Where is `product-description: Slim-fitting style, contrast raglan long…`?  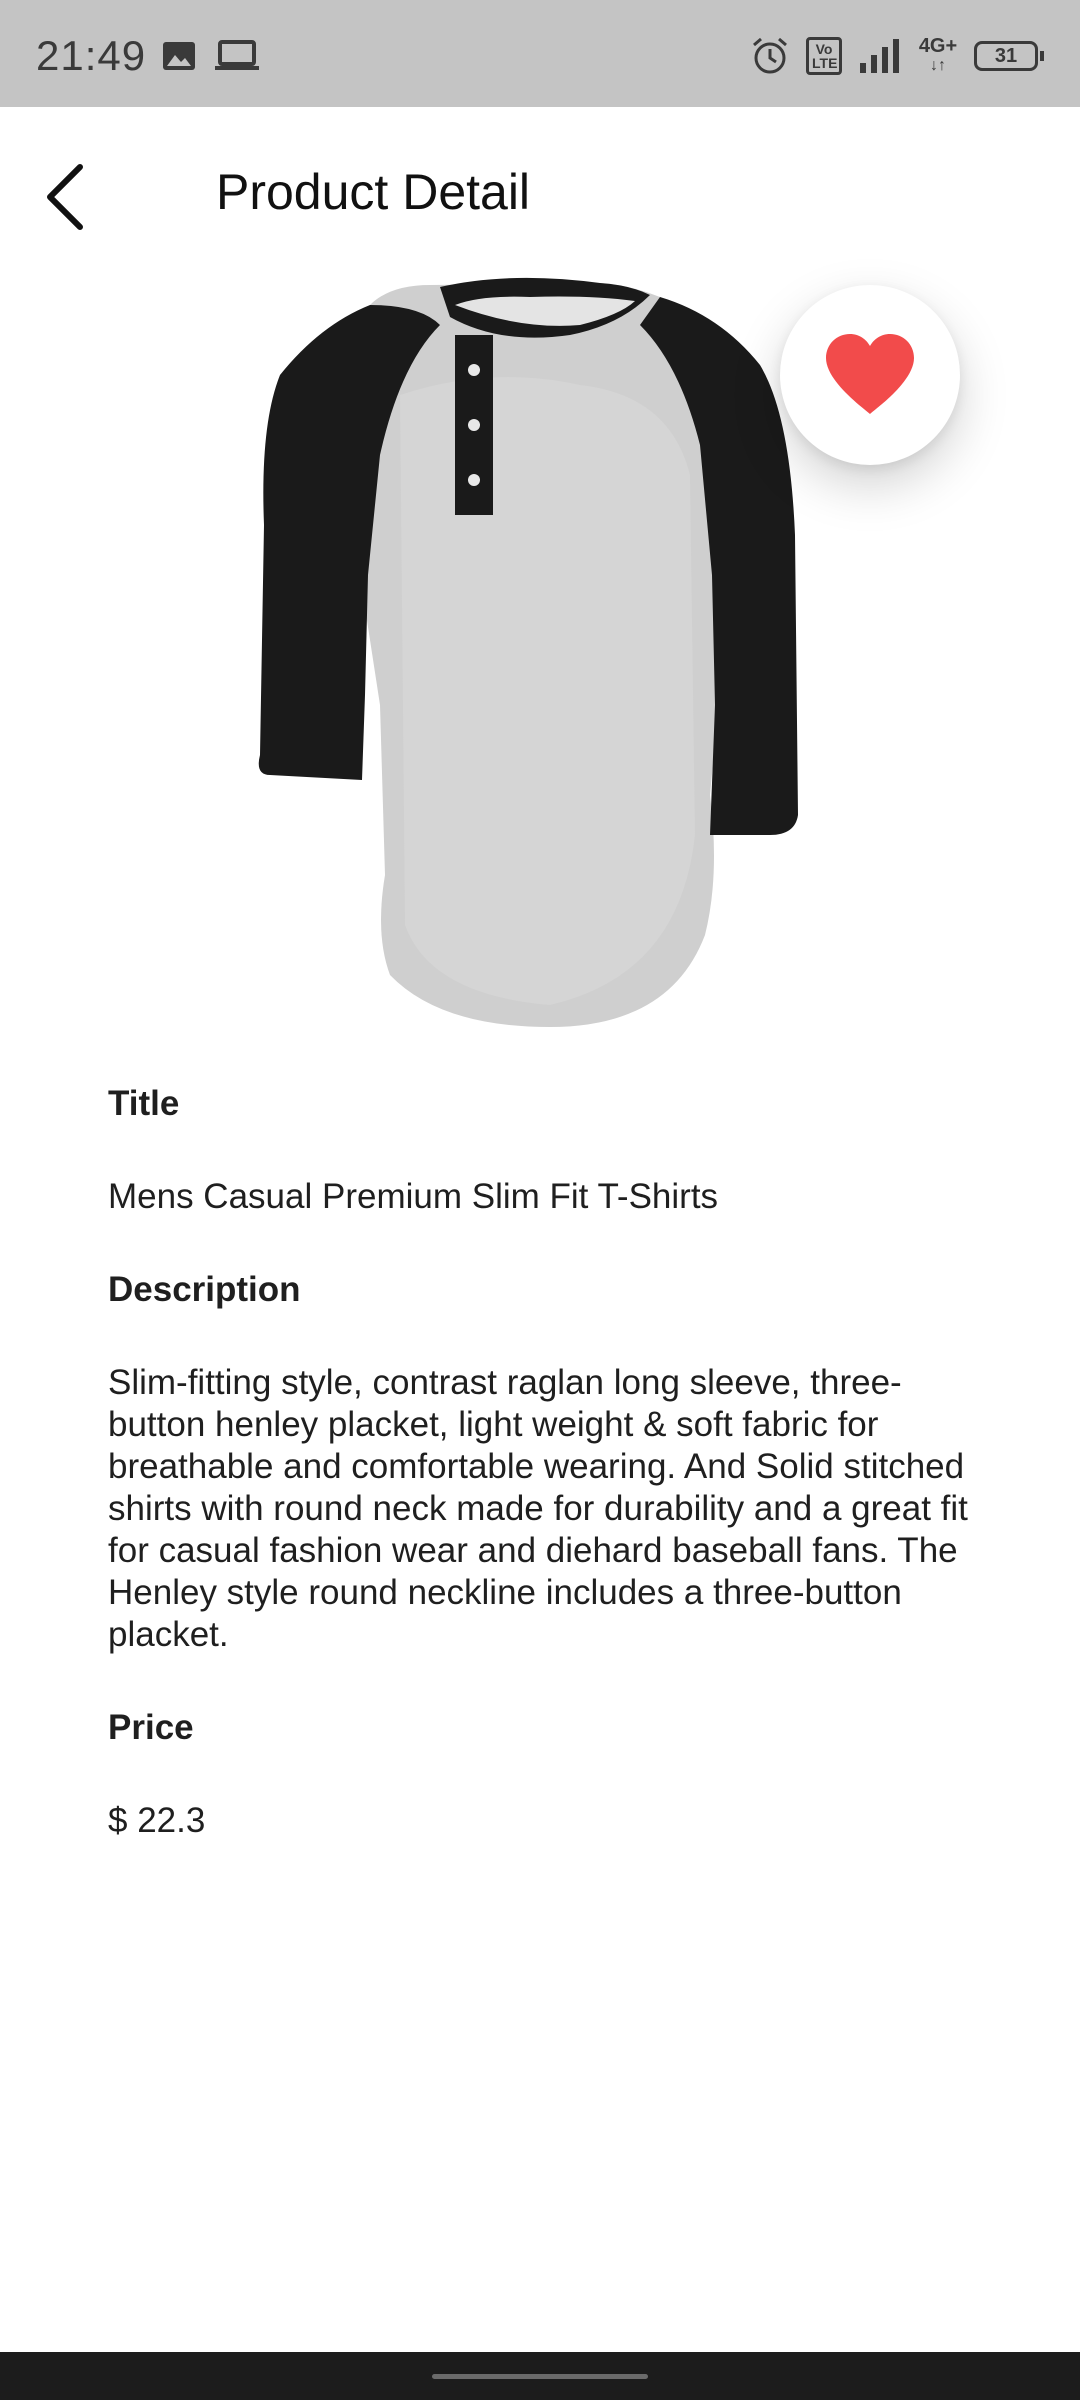
product-description: Slim-fitting style, contrast raglan long… is located at coordinates (538, 1508).